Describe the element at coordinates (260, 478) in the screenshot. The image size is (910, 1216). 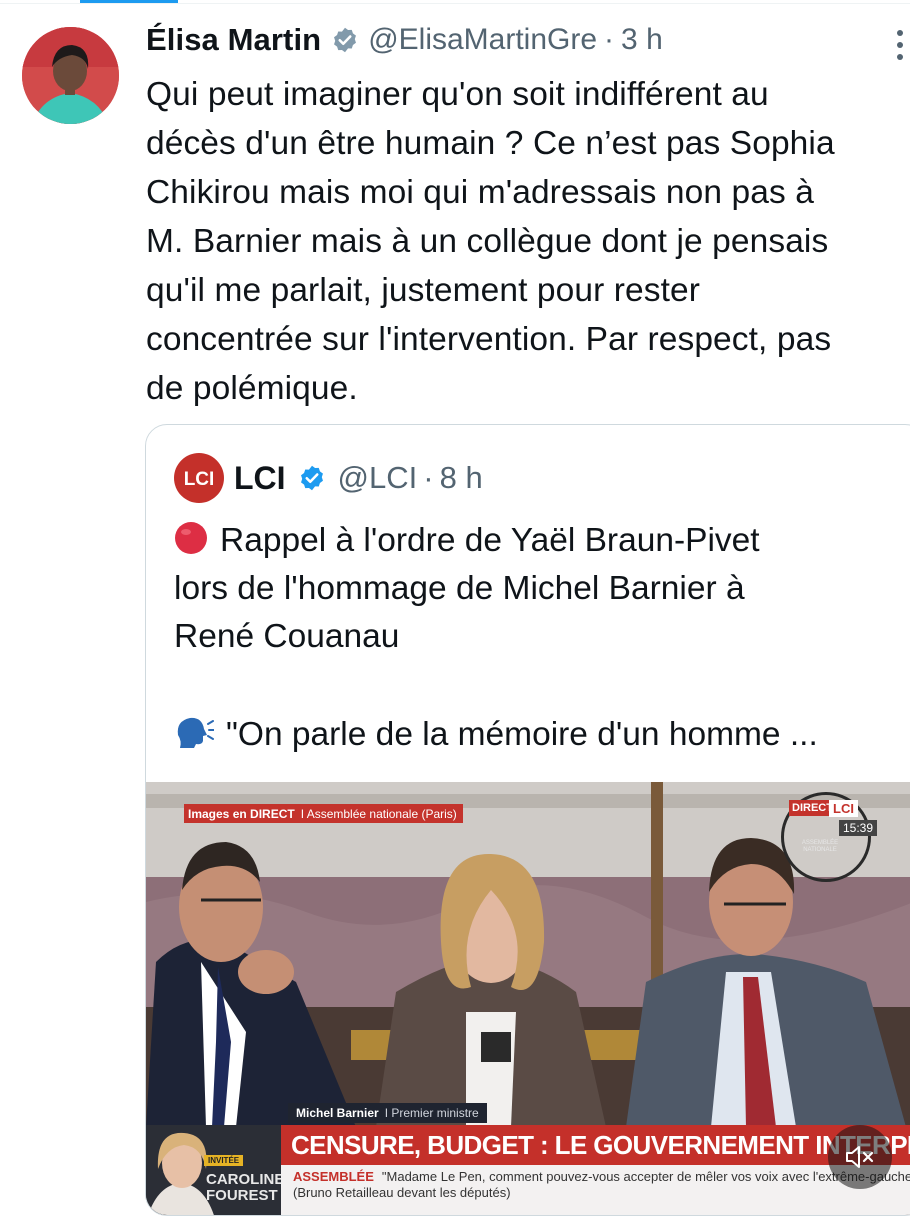
I see `quoted-author-name: LCI` at that location.